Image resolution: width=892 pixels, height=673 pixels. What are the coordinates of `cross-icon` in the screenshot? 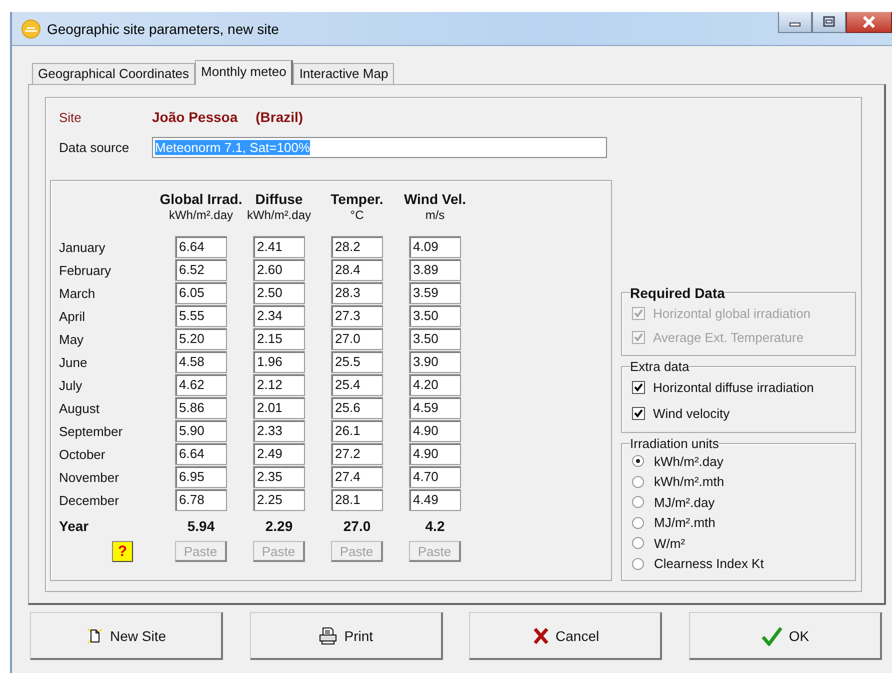 It's located at (541, 635).